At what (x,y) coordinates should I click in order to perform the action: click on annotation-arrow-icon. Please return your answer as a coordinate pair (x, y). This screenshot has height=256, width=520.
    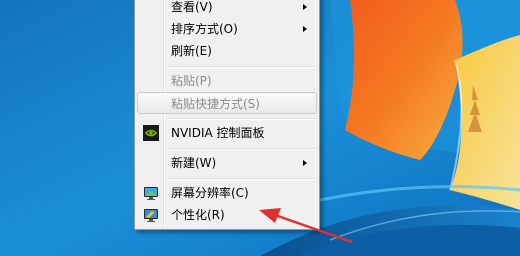
    Looking at the image, I should click on (306, 226).